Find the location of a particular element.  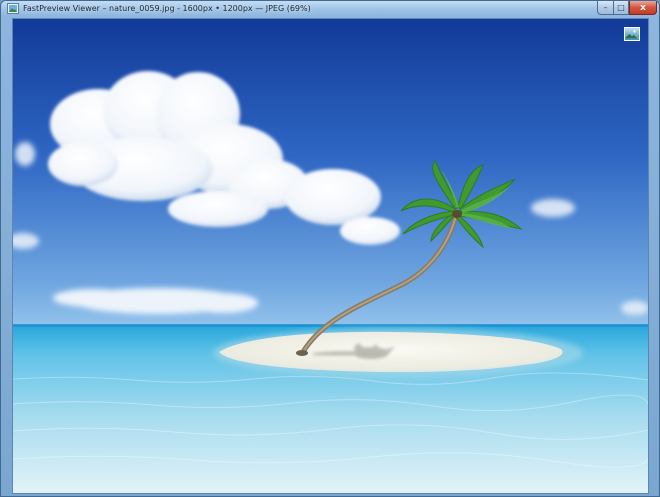

caption-buttons: – □ x is located at coordinates (627, 8).